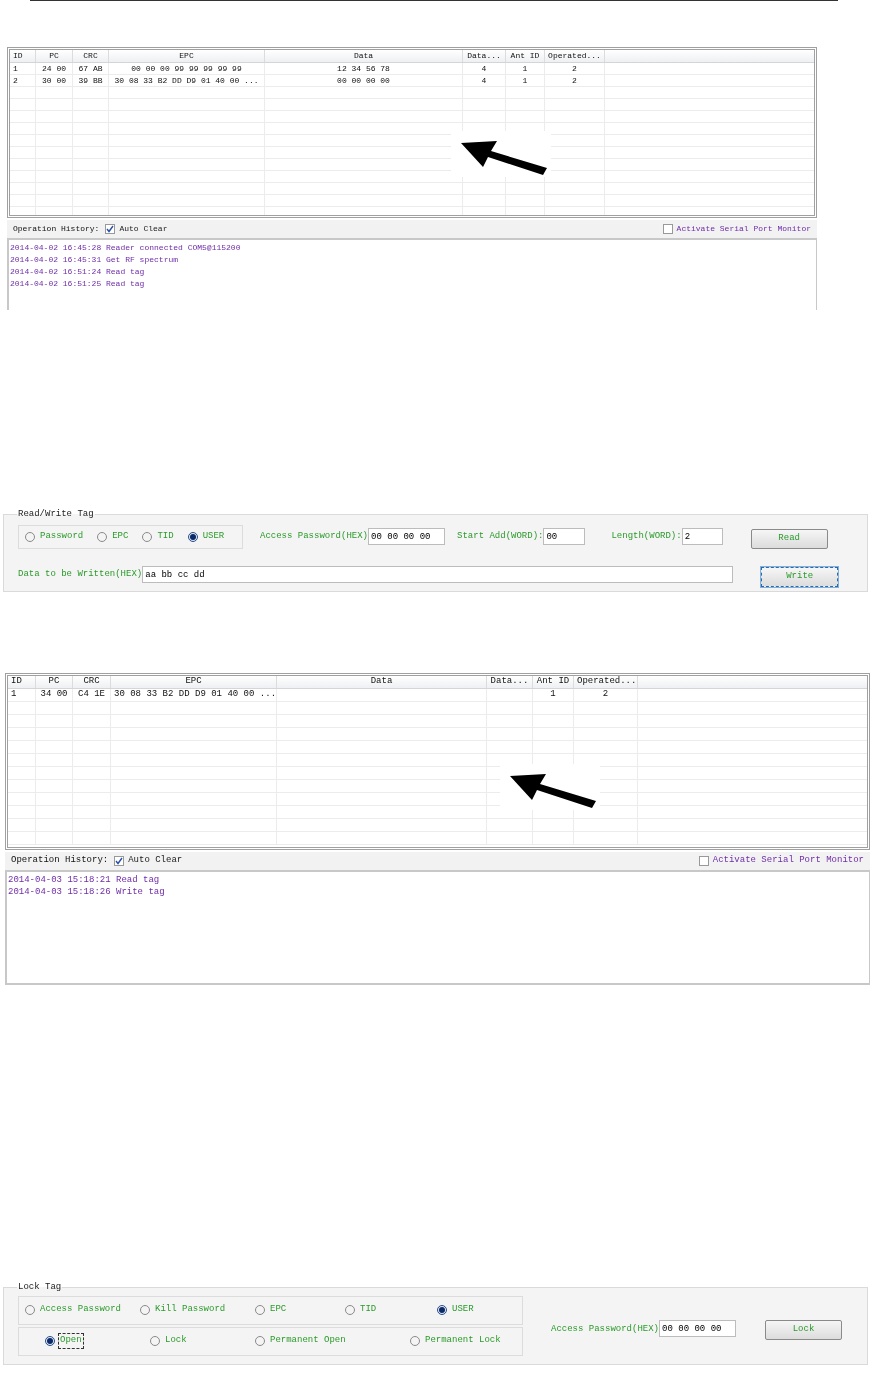  What do you see at coordinates (500, 536) in the screenshot?
I see `field-label: Start Add(WORD):` at bounding box center [500, 536].